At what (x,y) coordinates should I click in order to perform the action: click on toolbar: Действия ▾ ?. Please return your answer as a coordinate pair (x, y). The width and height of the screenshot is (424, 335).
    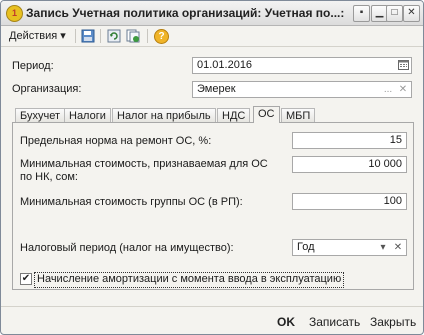
    Looking at the image, I should click on (212, 36).